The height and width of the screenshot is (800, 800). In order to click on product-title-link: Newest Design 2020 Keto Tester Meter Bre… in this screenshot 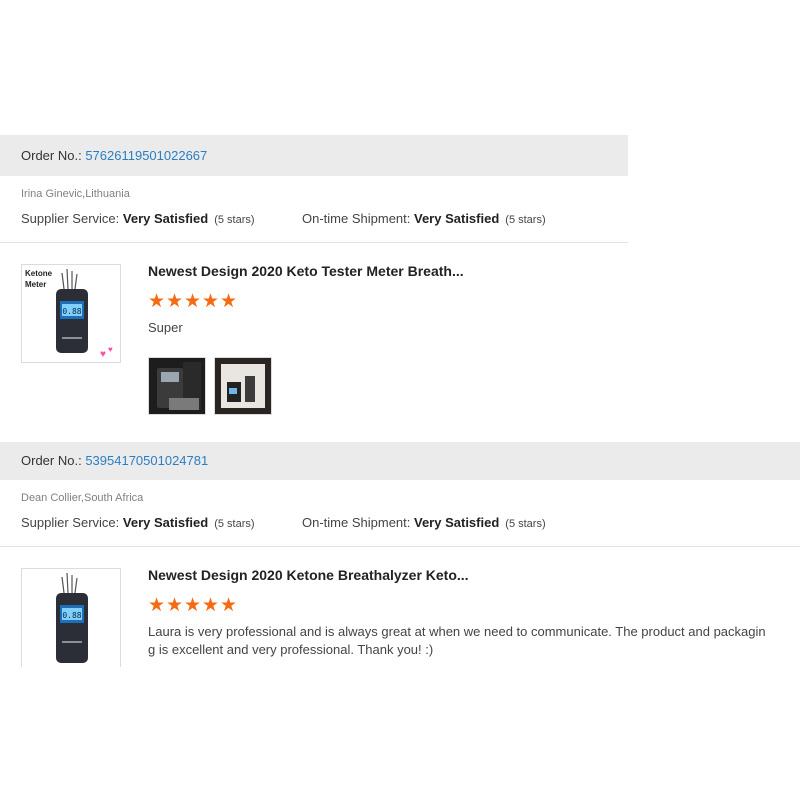, I will do `click(306, 271)`.